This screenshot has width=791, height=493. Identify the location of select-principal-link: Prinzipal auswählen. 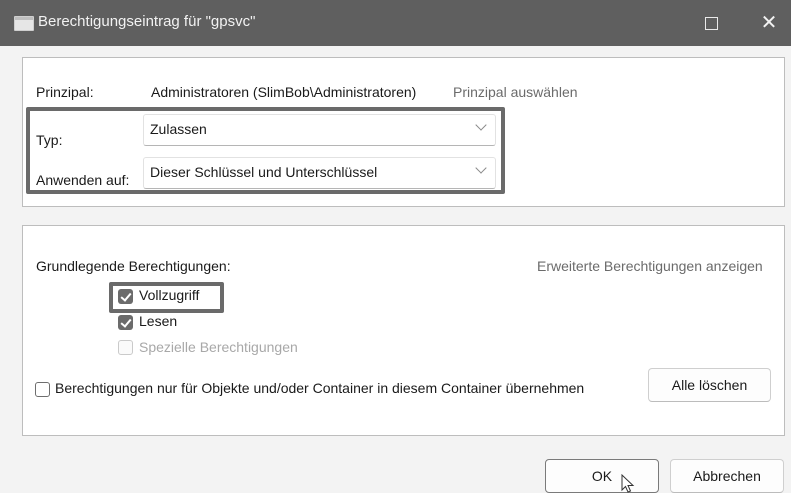
(515, 92).